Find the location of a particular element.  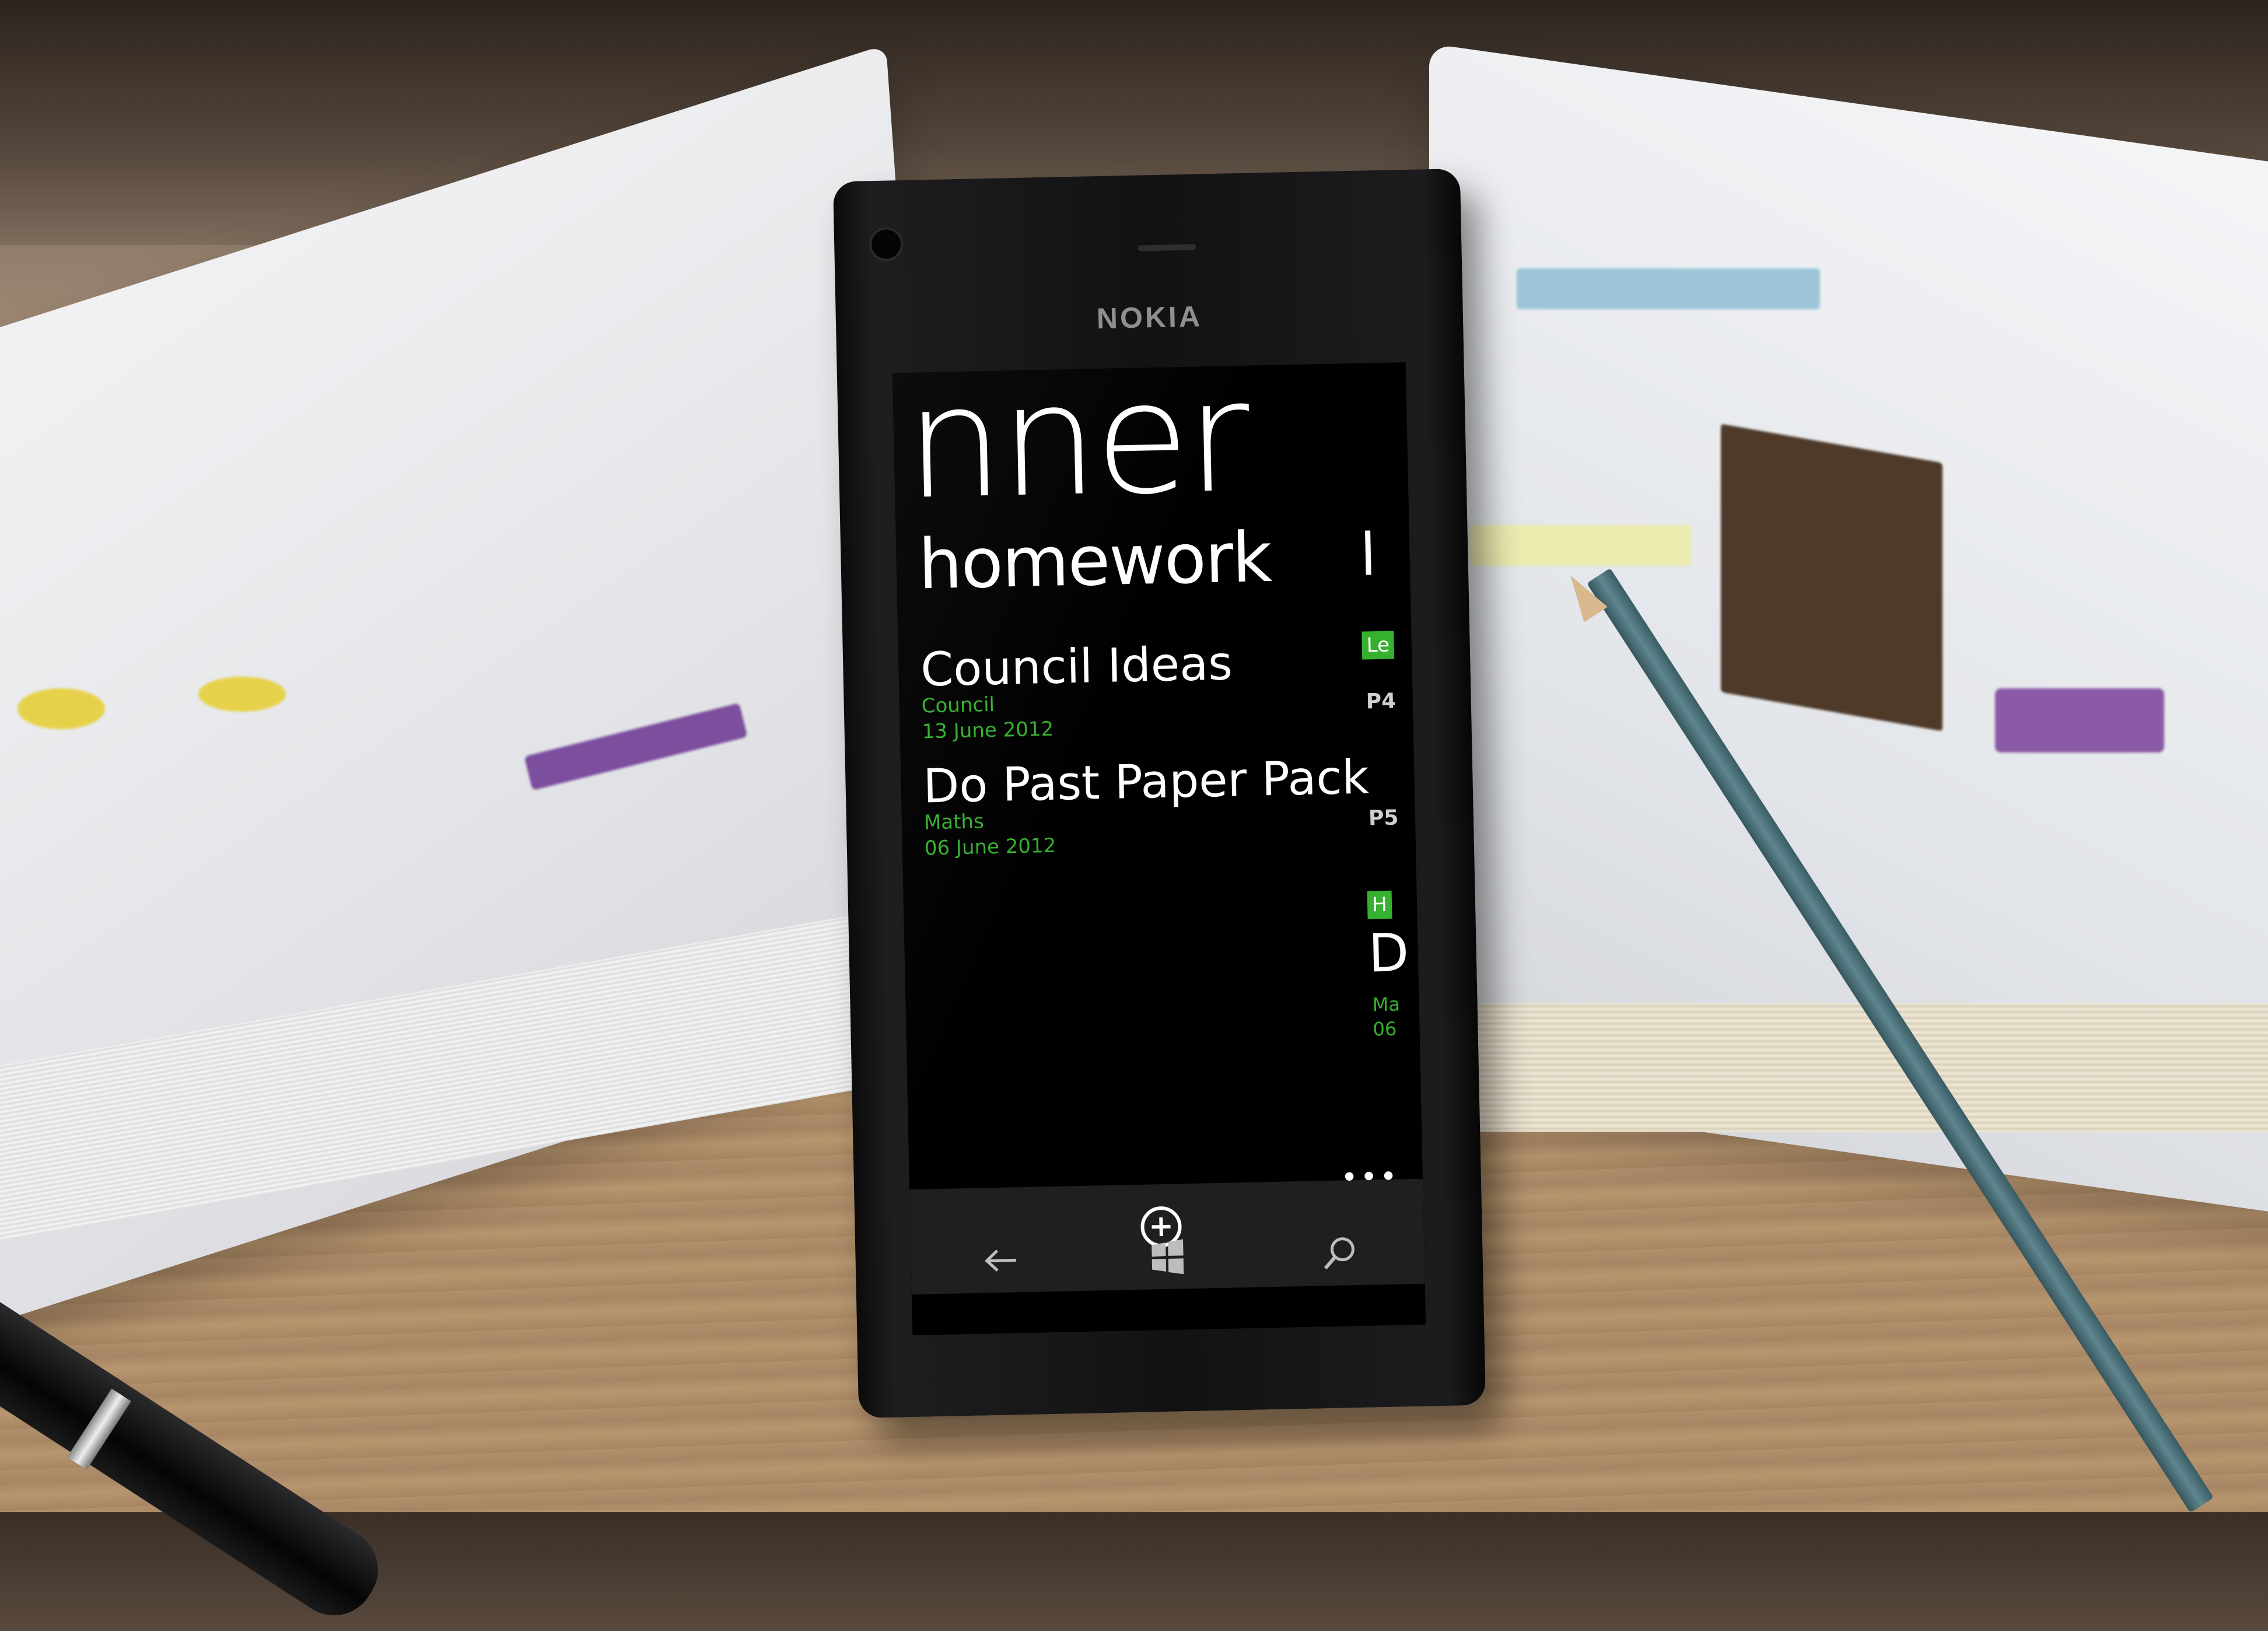

period-label-peek: P5 is located at coordinates (1384, 818).